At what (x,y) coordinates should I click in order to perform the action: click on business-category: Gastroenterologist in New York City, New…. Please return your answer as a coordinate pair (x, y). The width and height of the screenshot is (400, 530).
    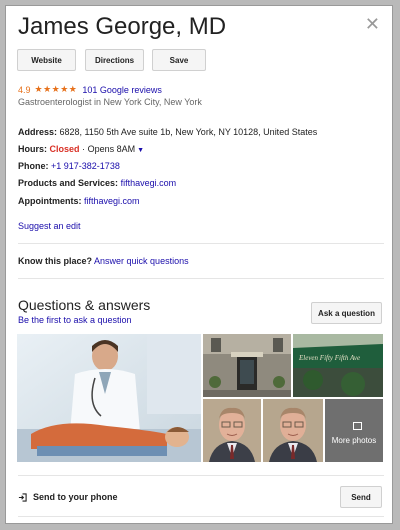
    Looking at the image, I should click on (110, 102).